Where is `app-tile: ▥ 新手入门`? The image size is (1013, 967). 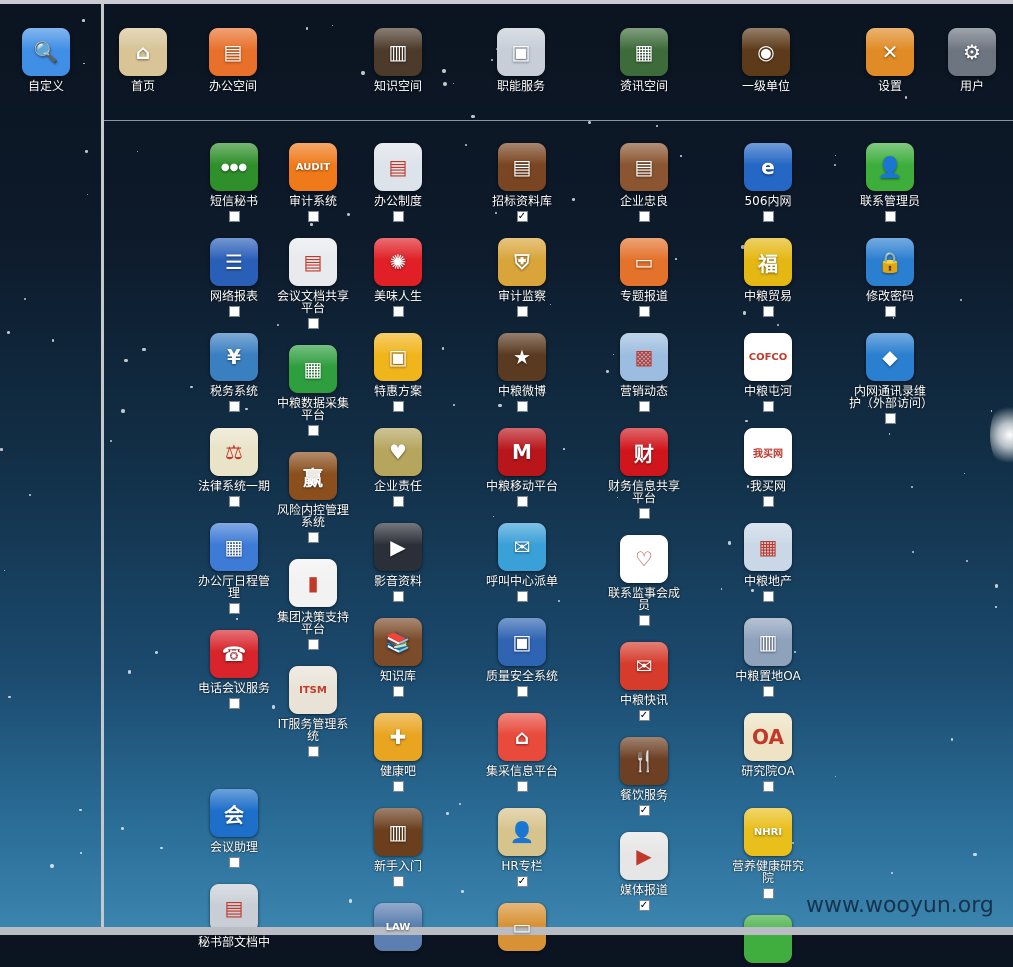 app-tile: ▥ 新手入门 is located at coordinates (398, 847).